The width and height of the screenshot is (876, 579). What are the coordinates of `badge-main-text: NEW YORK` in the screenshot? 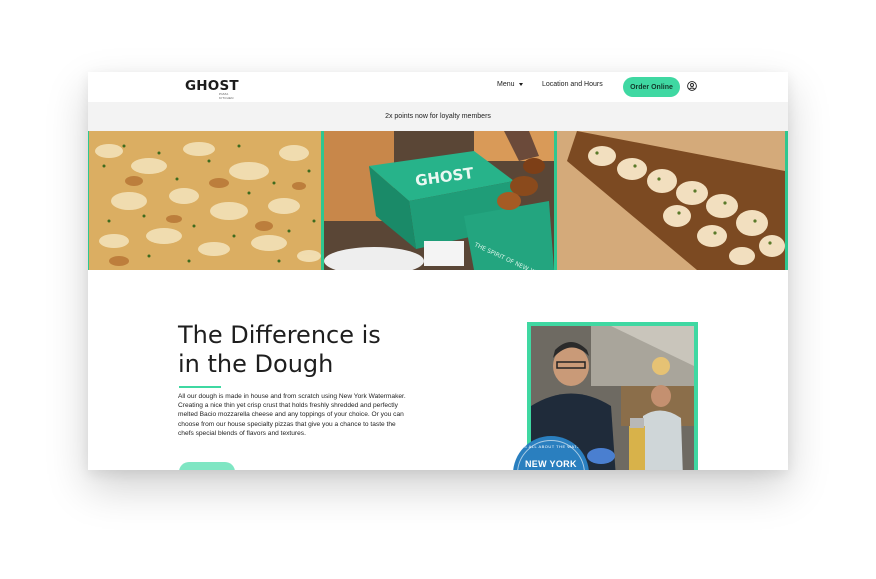 It's located at (551, 464).